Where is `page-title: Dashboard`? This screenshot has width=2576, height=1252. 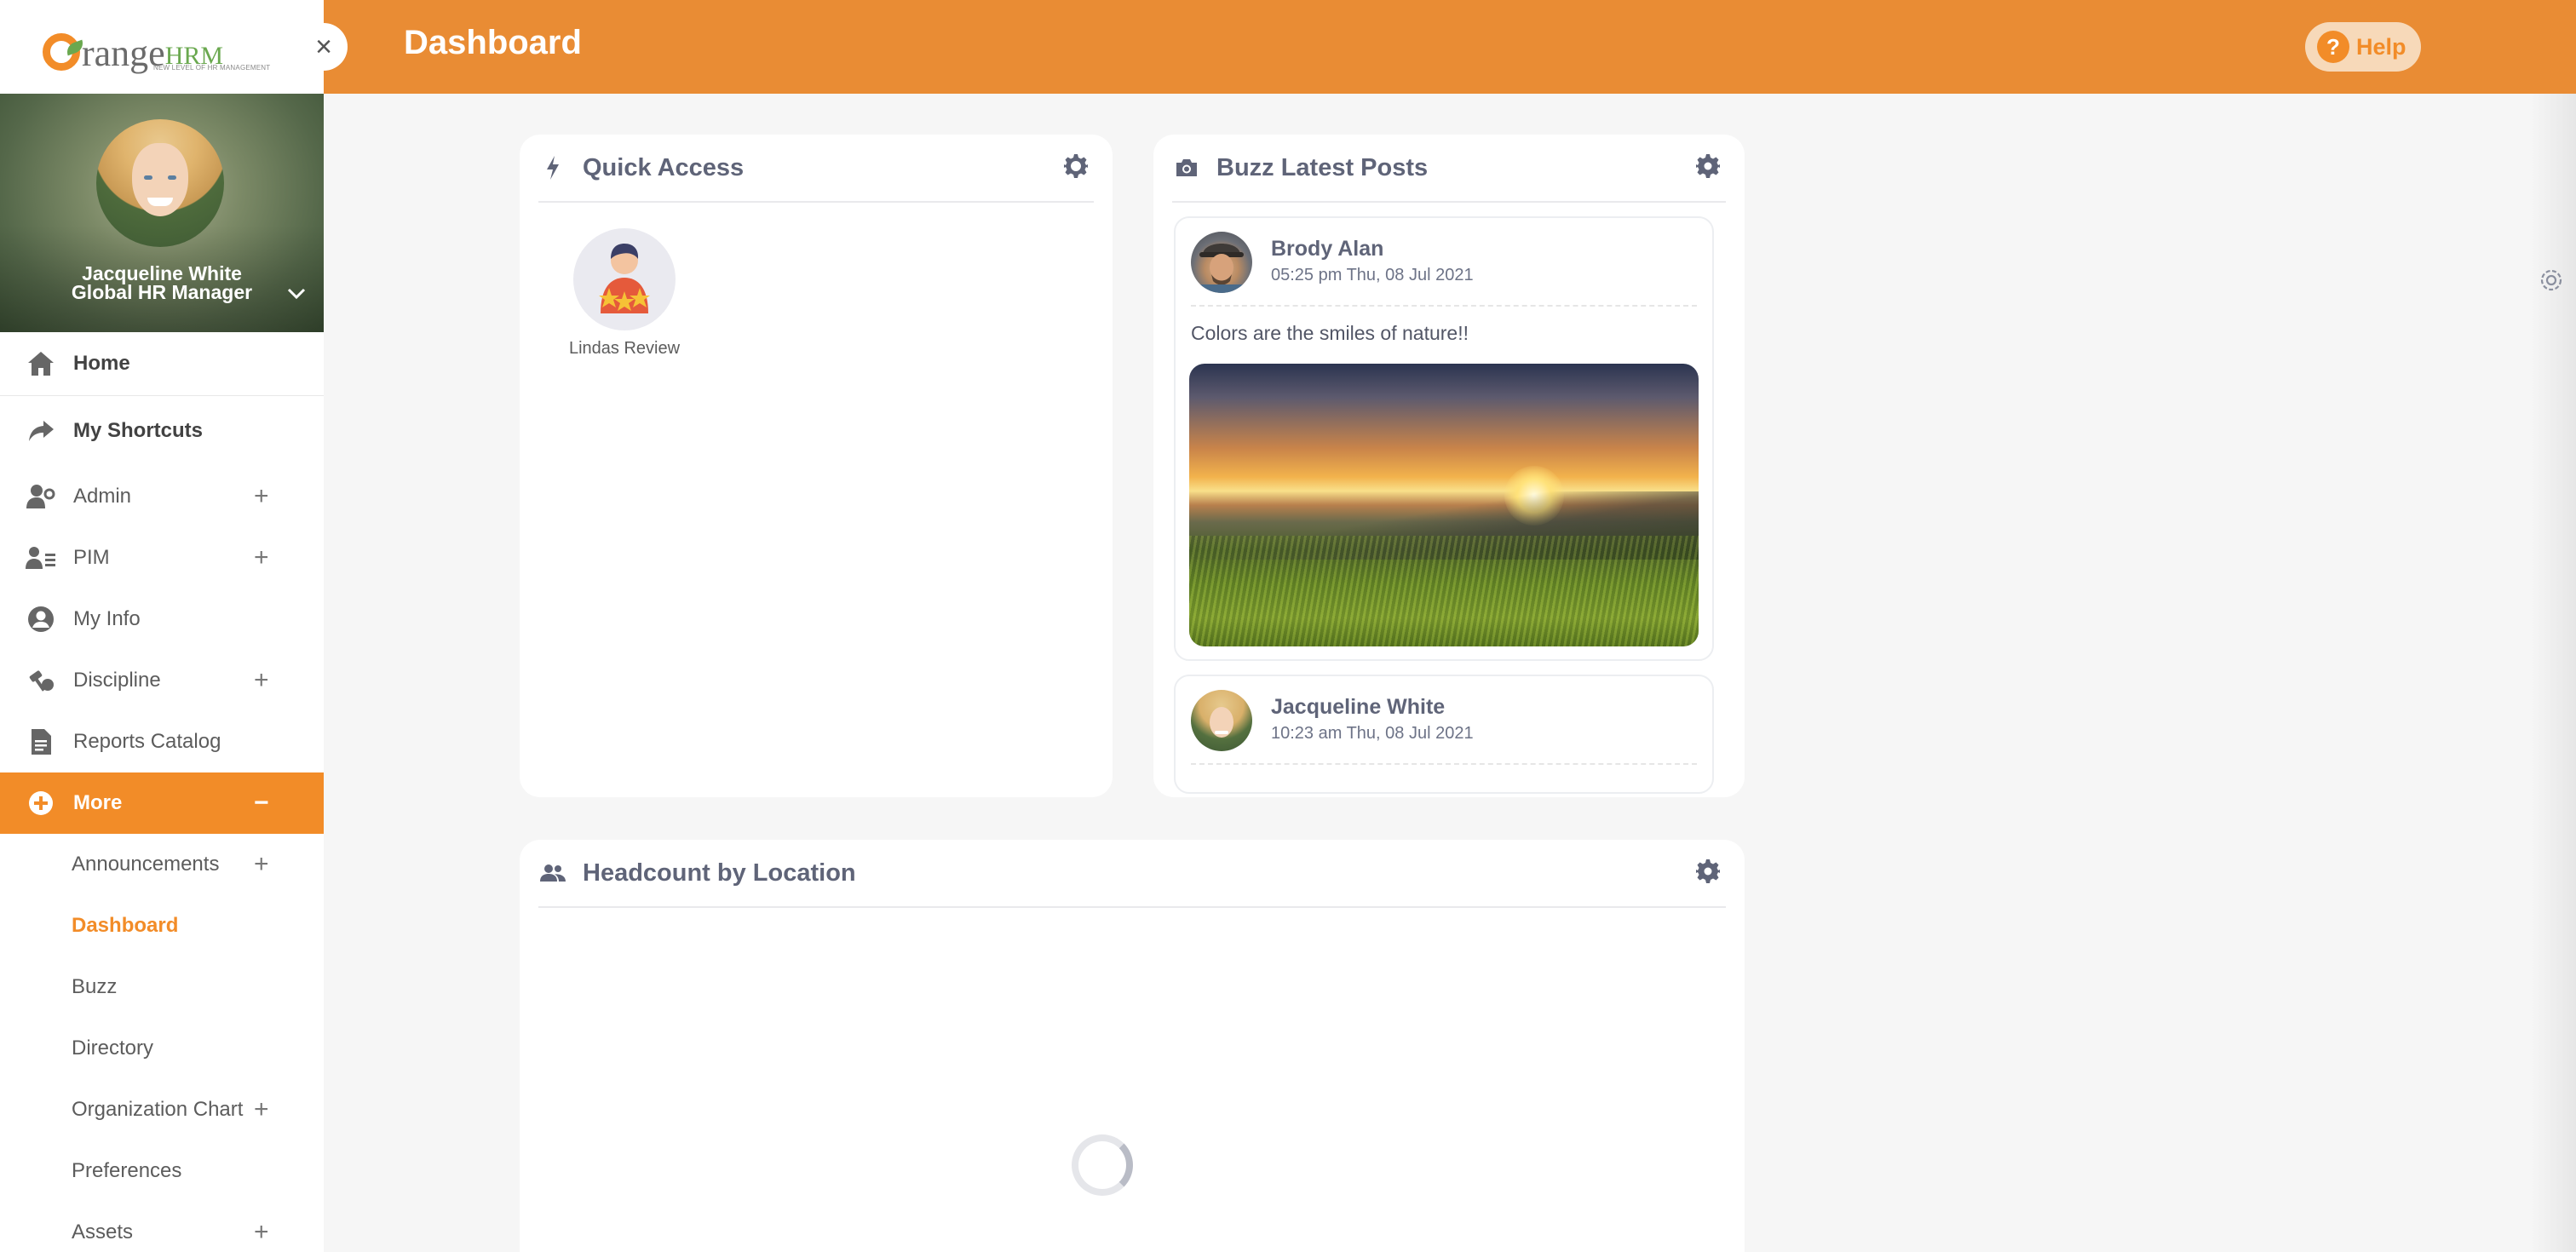
page-title: Dashboard is located at coordinates (493, 42).